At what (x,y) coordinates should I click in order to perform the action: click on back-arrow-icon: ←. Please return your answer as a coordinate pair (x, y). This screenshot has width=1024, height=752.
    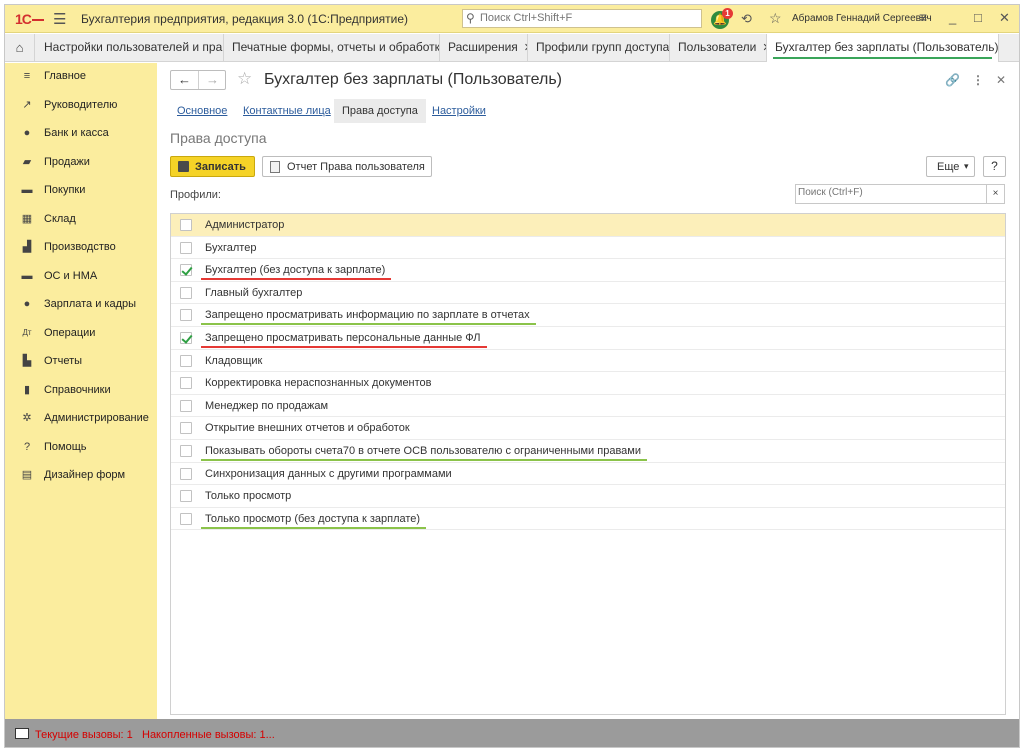
    Looking at the image, I should click on (184, 79).